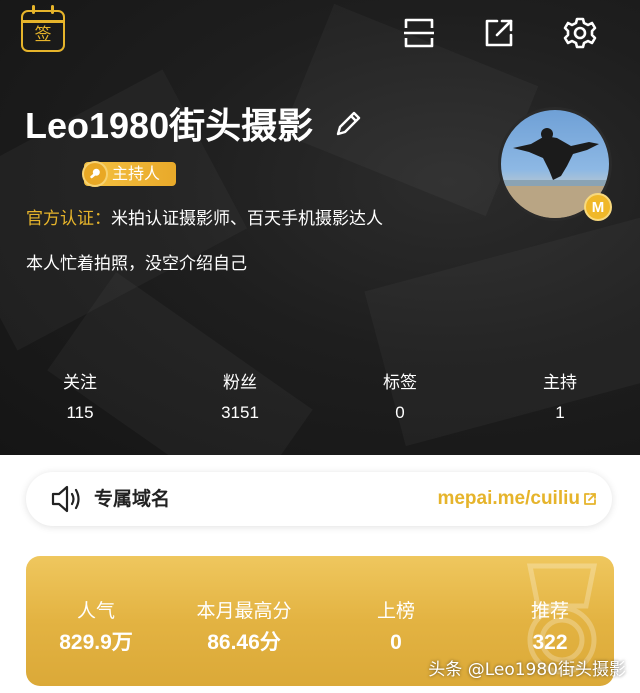 The width and height of the screenshot is (640, 693). I want to click on stat-label: 主持, so click(560, 383).